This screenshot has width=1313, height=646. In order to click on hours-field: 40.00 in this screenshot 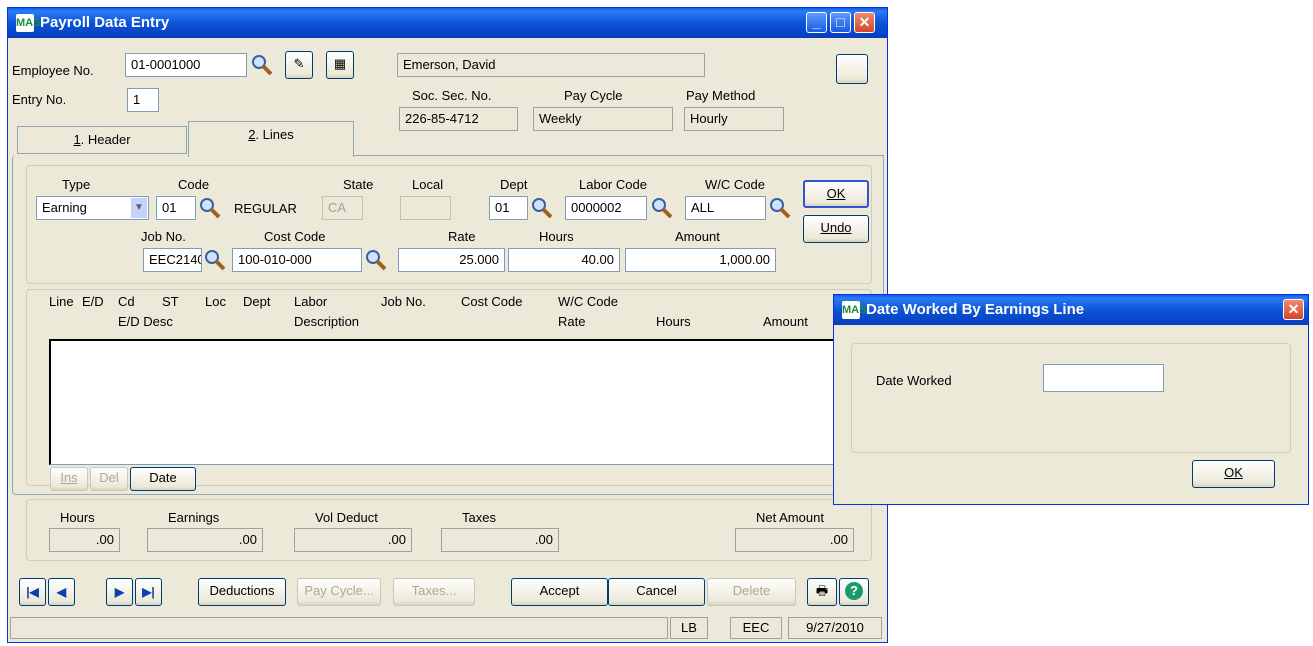, I will do `click(564, 260)`.